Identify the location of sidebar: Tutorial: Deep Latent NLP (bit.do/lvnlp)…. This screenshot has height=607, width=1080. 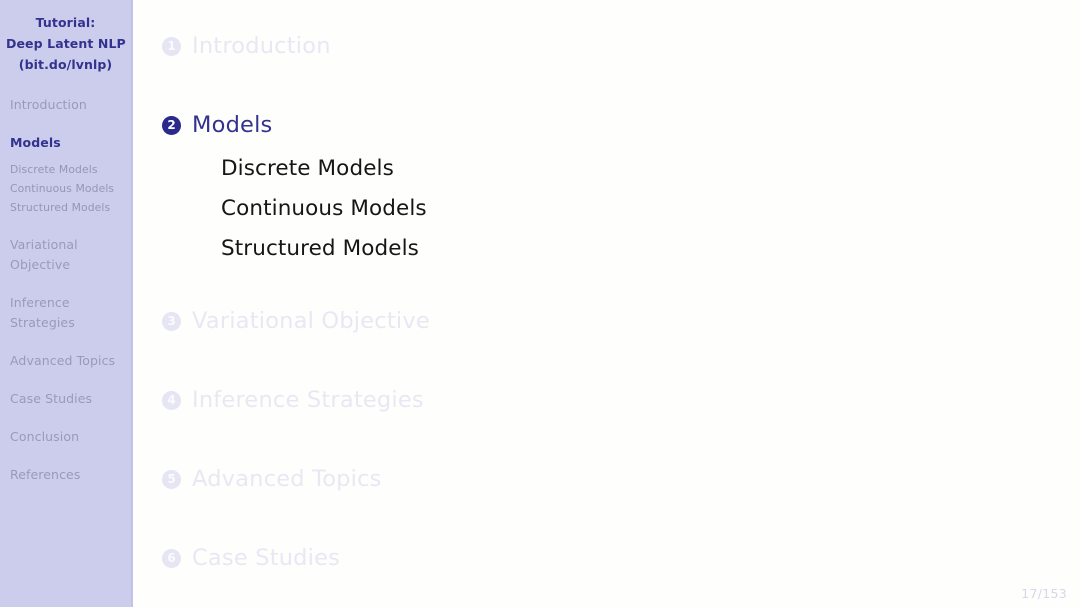
(66, 303).